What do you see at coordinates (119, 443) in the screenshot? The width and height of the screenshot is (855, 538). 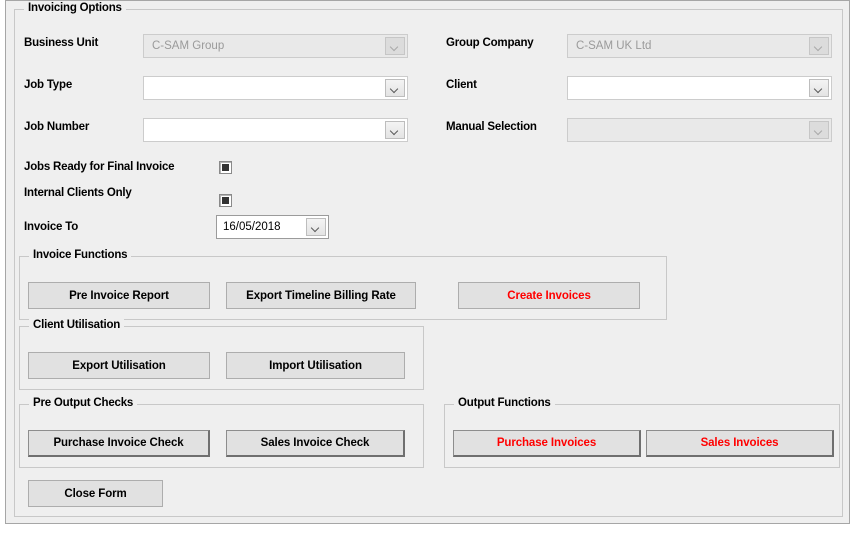 I see `purchase-invoice-check-button: Purchase Invoice Check` at bounding box center [119, 443].